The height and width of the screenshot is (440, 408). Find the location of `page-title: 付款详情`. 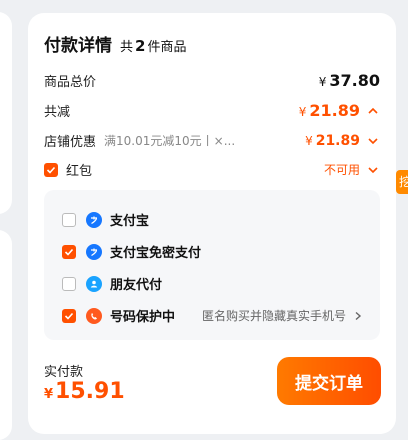

page-title: 付款详情 is located at coordinates (78, 46).